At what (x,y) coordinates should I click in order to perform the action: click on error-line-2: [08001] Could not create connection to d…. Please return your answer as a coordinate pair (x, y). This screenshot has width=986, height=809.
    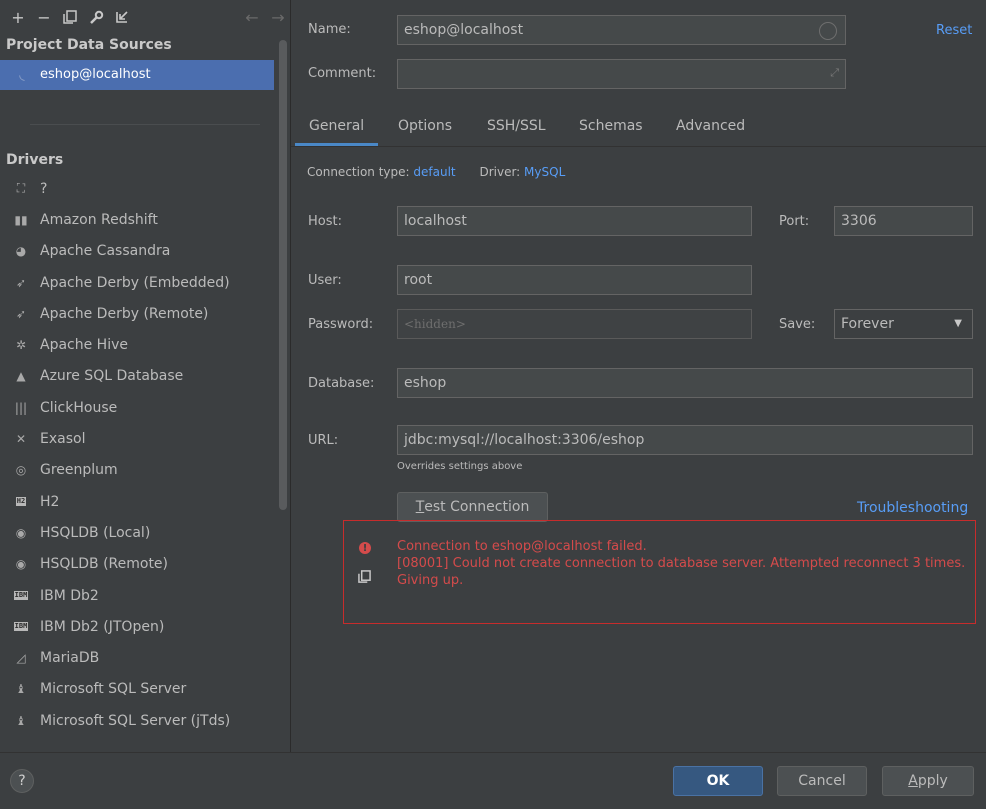
    Looking at the image, I should click on (681, 572).